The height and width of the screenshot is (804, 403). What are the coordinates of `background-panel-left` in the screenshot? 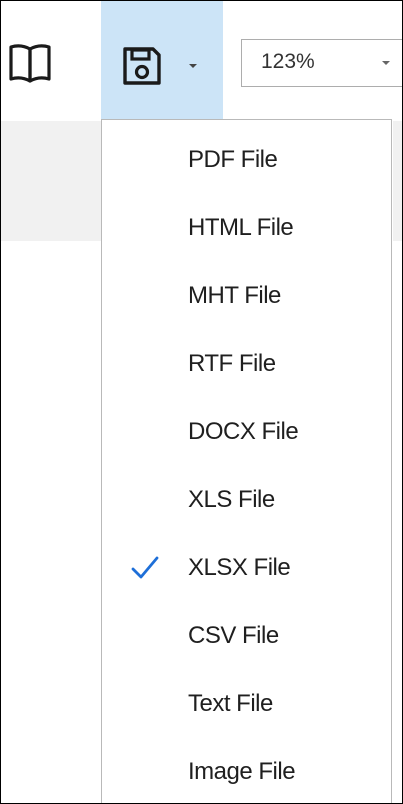 It's located at (51, 181).